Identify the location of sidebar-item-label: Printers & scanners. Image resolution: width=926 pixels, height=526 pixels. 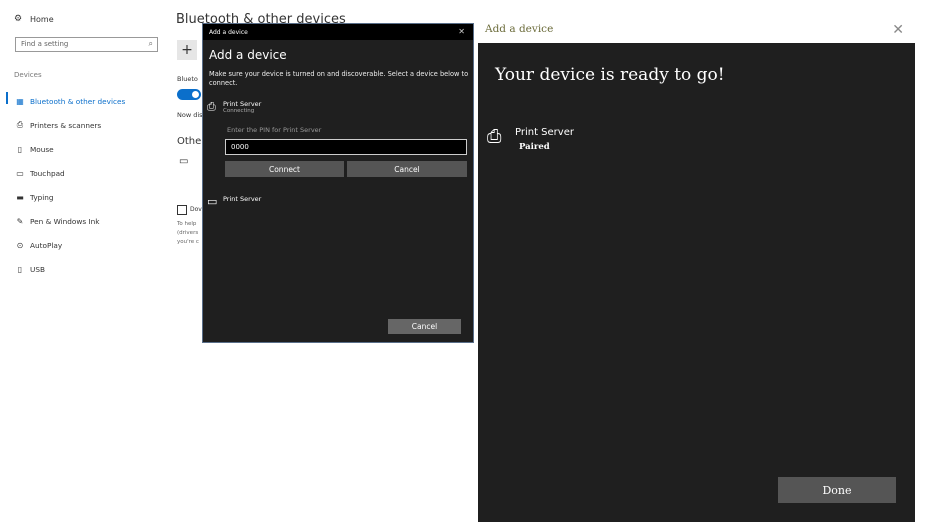
(66, 125).